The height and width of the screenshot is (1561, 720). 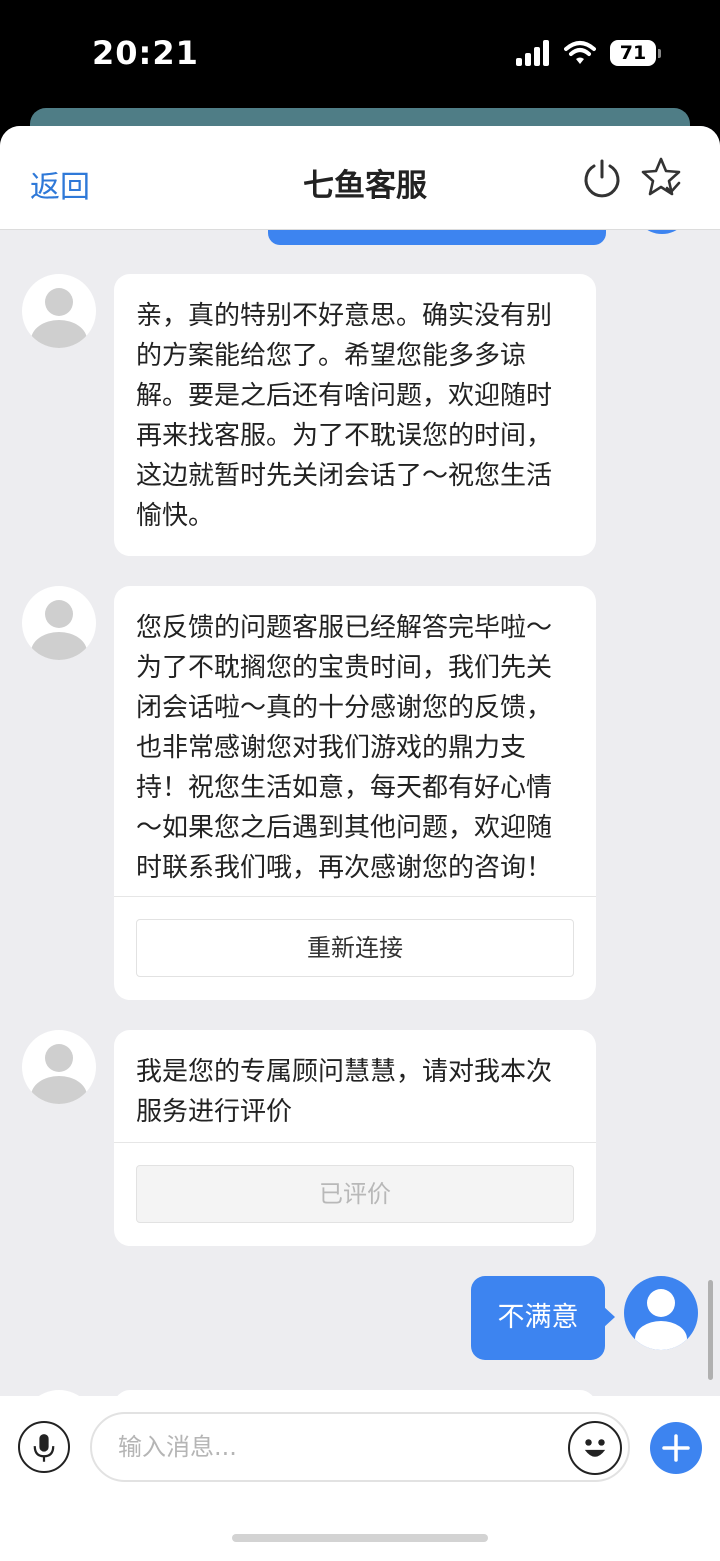 What do you see at coordinates (595, 1448) in the screenshot?
I see `emoji-icon` at bounding box center [595, 1448].